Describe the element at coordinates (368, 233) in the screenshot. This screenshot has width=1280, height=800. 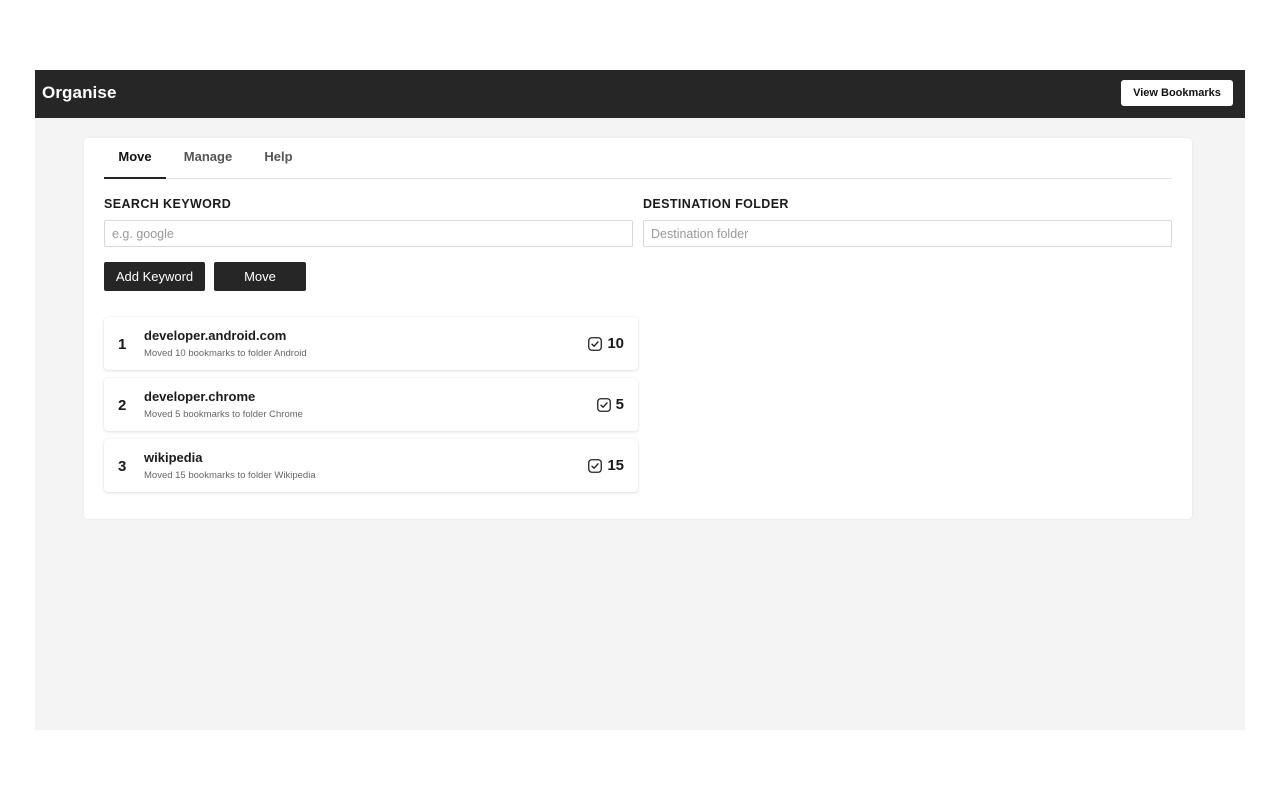
I see `search-keyword-input` at that location.